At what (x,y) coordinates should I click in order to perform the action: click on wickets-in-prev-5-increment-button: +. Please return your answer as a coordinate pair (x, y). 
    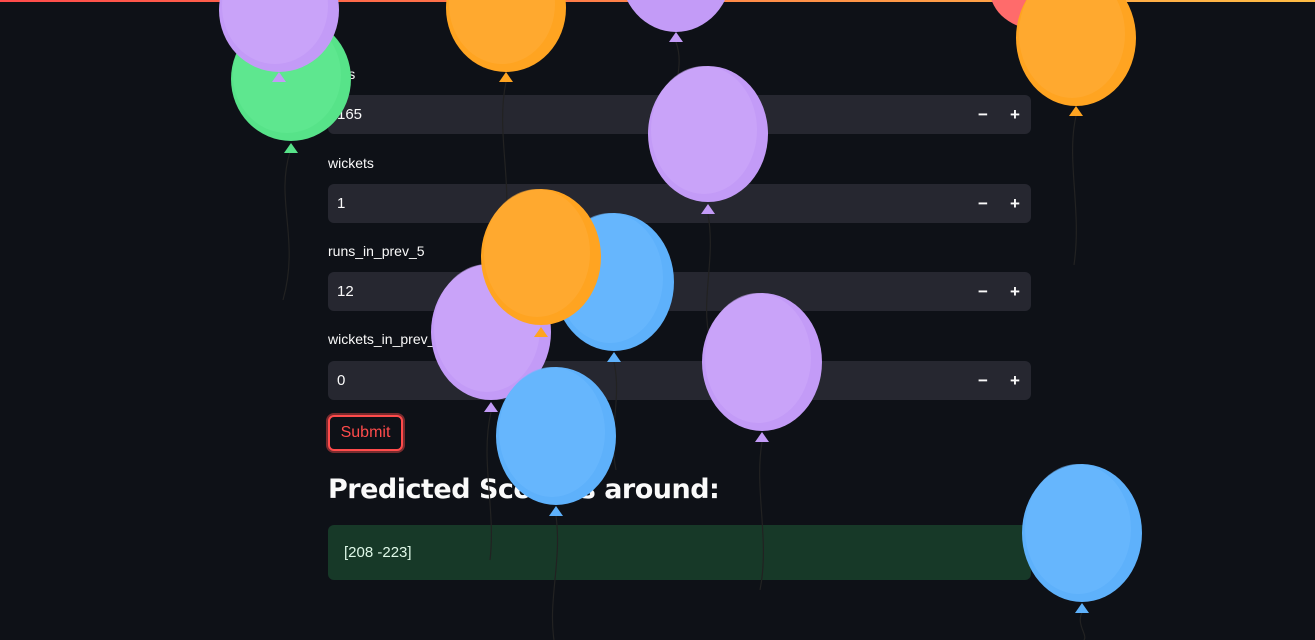
    Looking at the image, I should click on (1015, 380).